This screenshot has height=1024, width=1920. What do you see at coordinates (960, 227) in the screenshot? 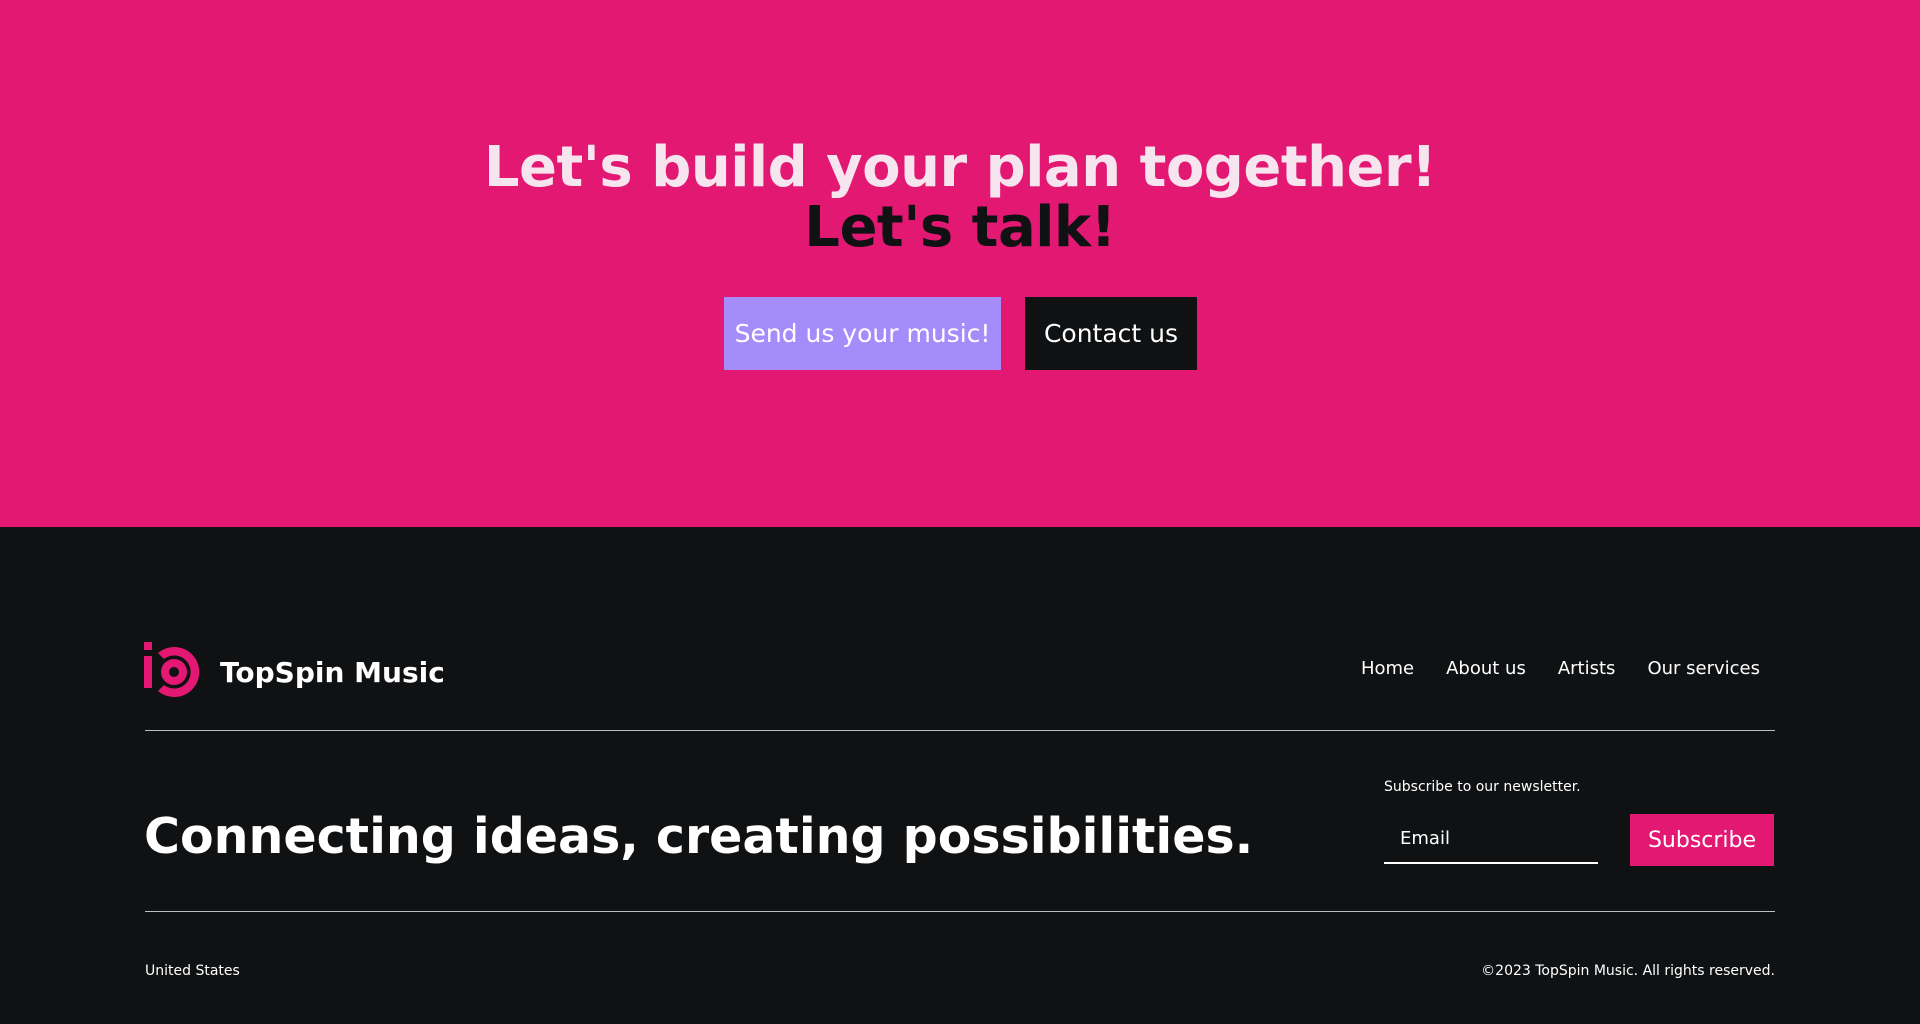
I see `cta-heading-line-2: Let's talk!` at bounding box center [960, 227].